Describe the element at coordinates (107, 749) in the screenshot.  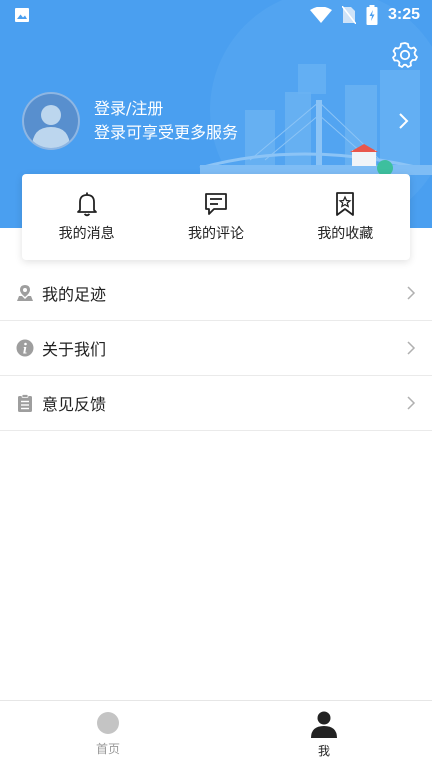
I see `tab-home-label: 首页` at that location.